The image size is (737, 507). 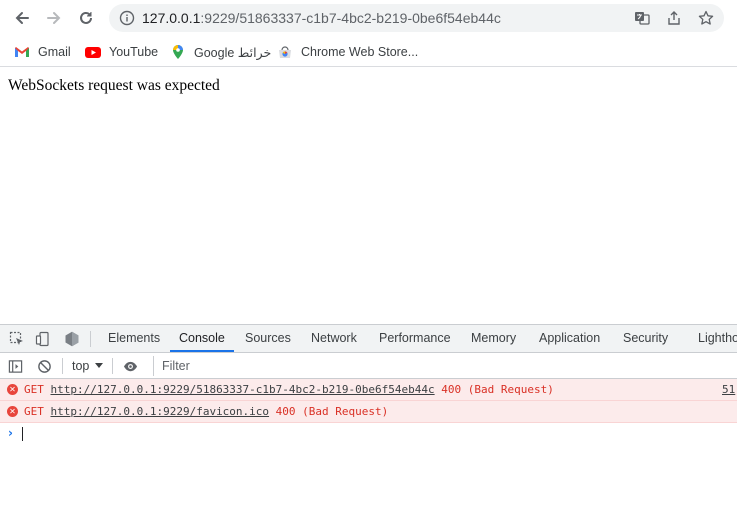 What do you see at coordinates (134, 338) in the screenshot?
I see `tab-elements: Elements` at bounding box center [134, 338].